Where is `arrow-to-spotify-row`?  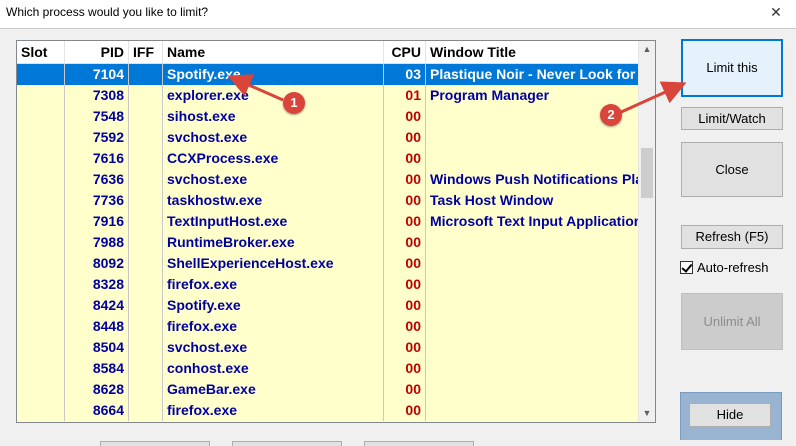 arrow-to-spotify-row is located at coordinates (255, 88).